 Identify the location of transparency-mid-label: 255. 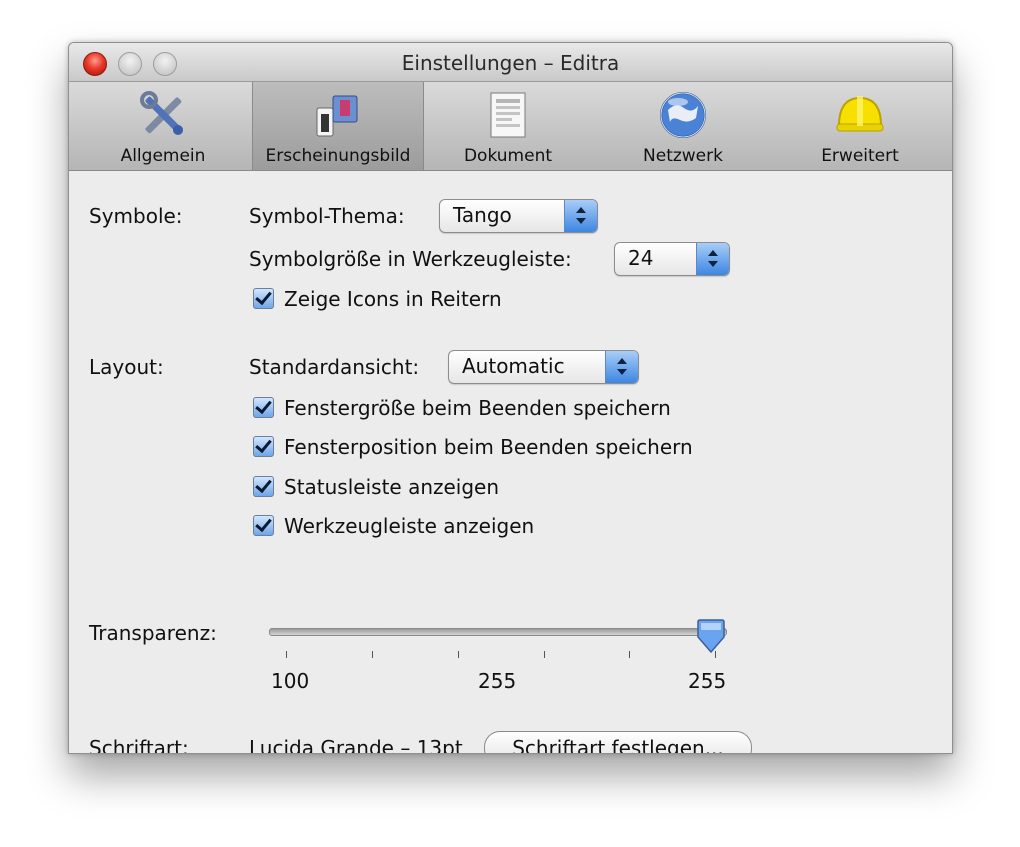
(497, 681).